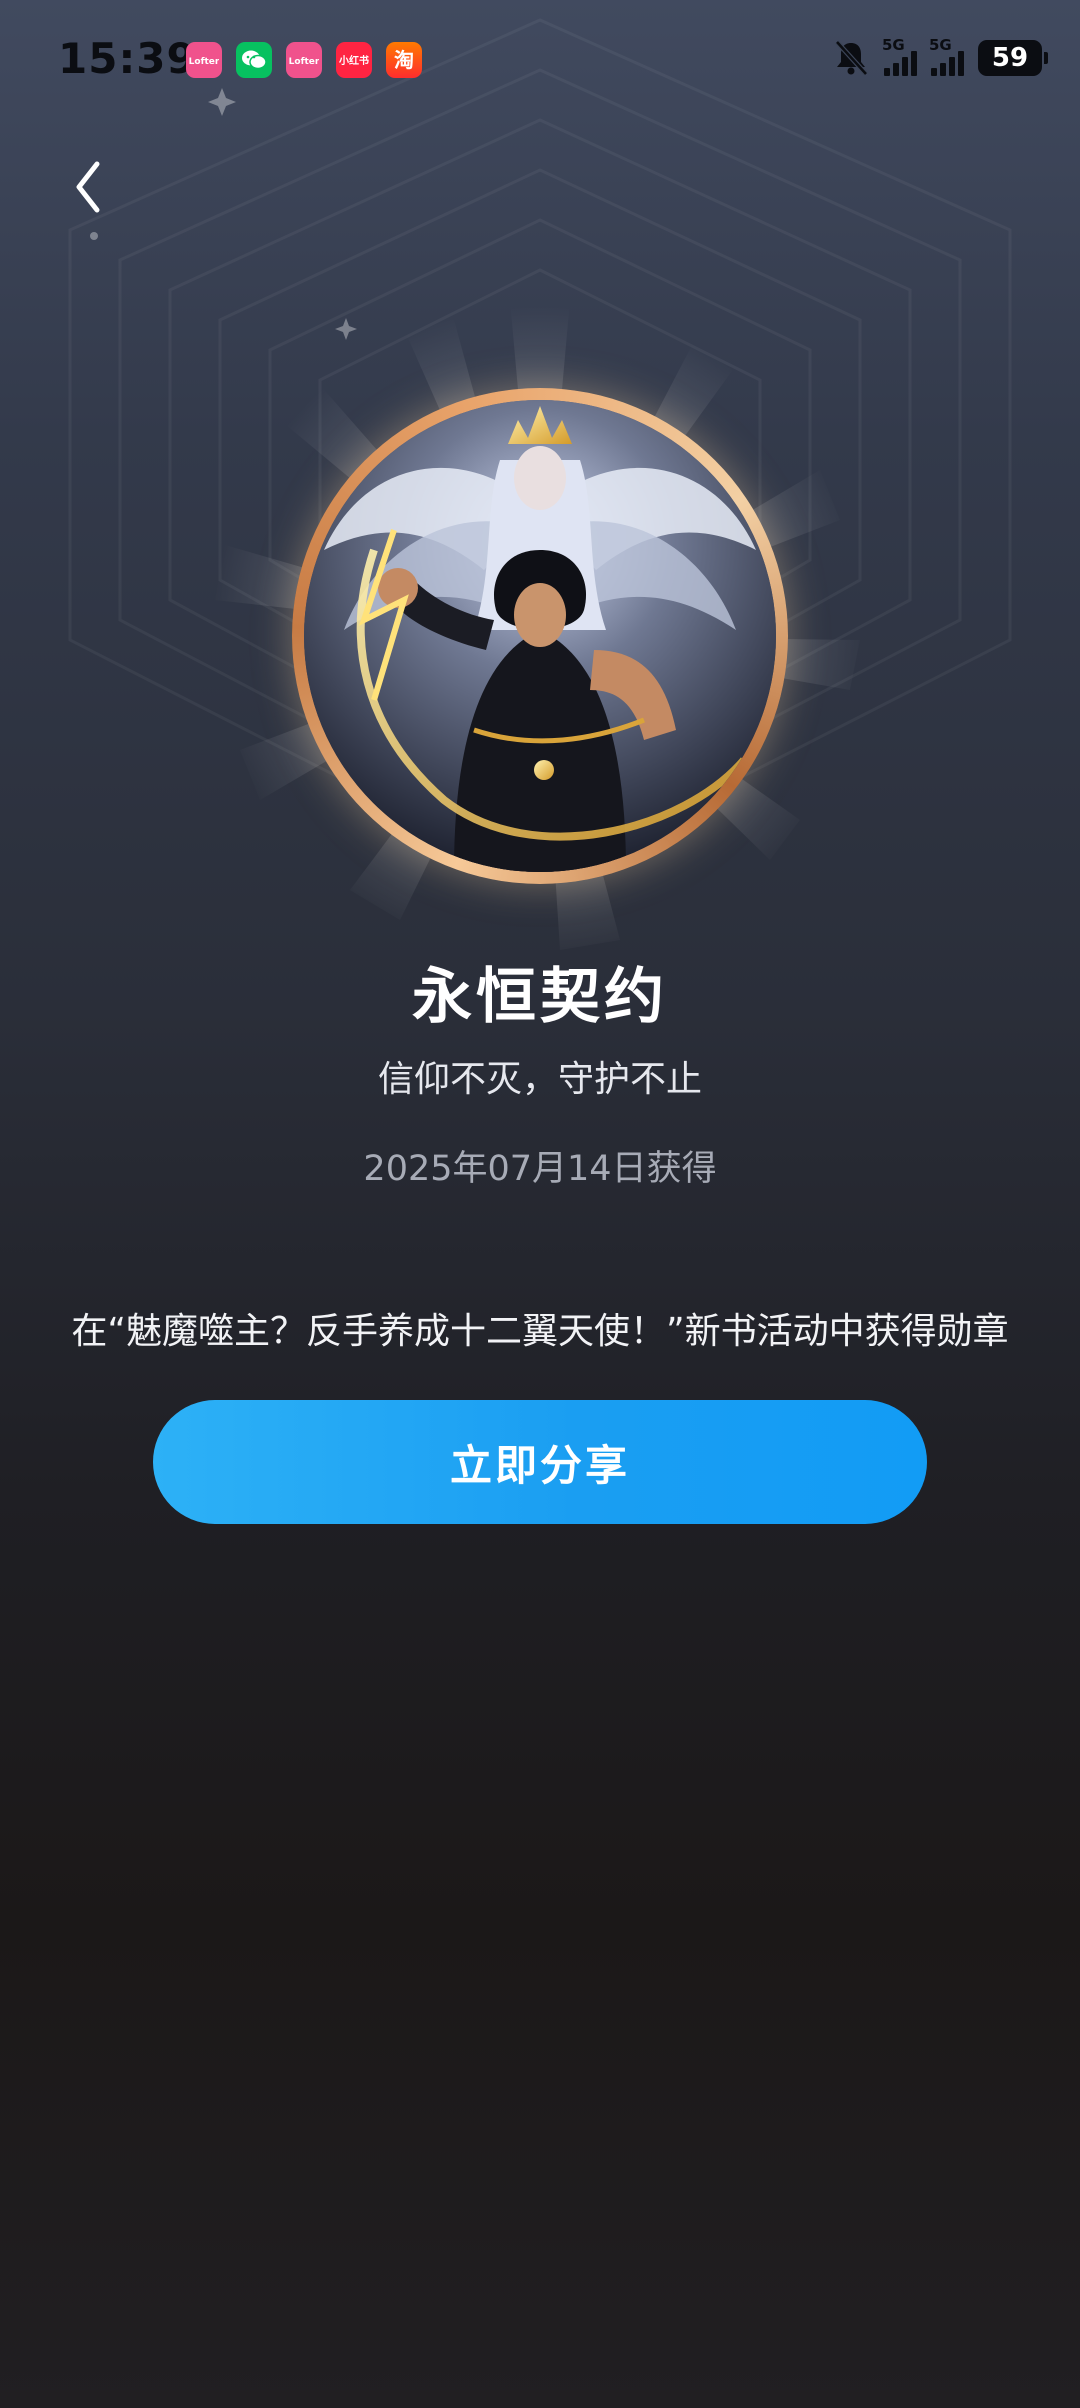 The width and height of the screenshot is (1080, 2408). I want to click on battery-indicator: 59, so click(1013, 58).